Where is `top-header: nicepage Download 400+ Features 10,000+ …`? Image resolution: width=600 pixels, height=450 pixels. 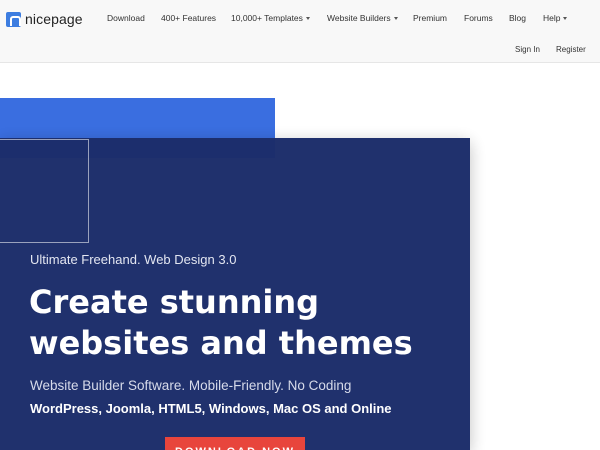 top-header: nicepage Download 400+ Features 10,000+ … is located at coordinates (300, 31).